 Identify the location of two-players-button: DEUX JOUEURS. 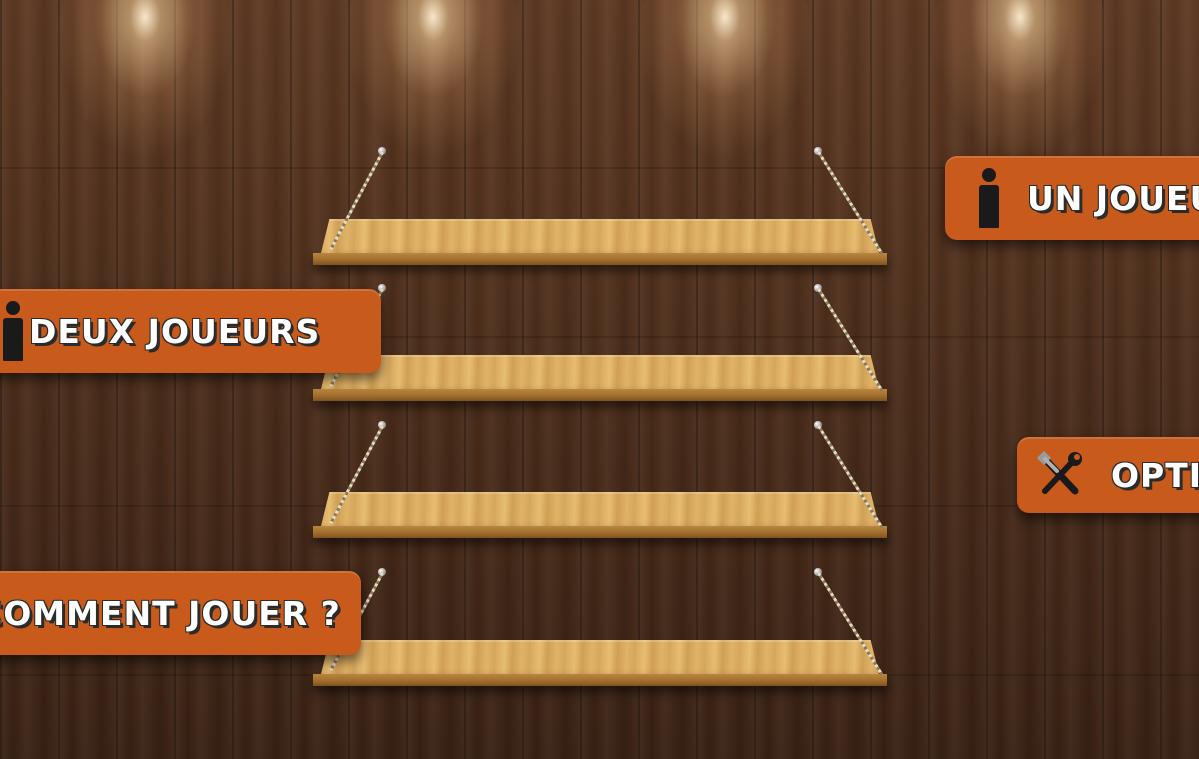
(190, 331).